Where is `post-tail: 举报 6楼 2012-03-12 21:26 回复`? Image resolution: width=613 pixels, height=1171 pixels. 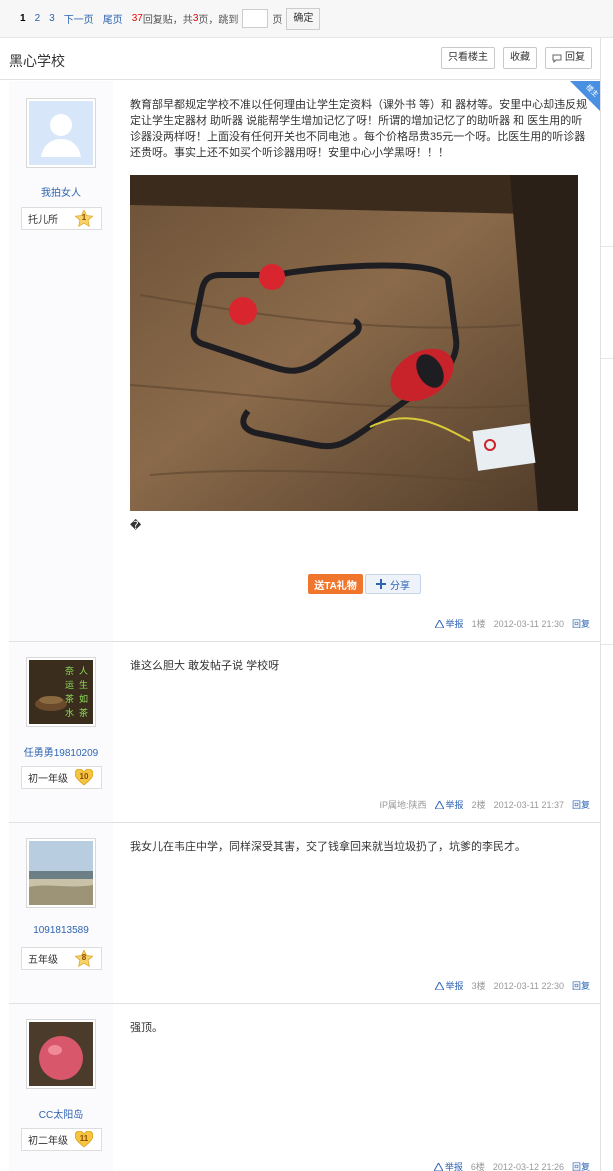
post-tail: 举报 6楼 2012-03-12 21:26 回复 is located at coordinates (511, 1165).